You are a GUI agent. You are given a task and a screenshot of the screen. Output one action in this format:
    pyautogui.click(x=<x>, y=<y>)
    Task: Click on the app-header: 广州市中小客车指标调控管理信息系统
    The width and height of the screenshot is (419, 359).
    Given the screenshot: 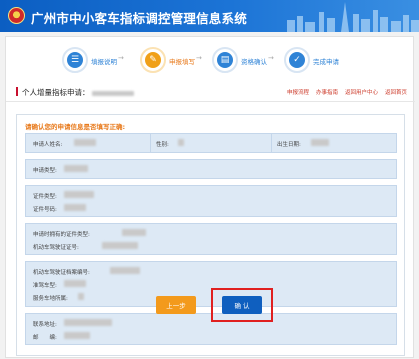 What is the action you would take?
    pyautogui.click(x=209, y=16)
    